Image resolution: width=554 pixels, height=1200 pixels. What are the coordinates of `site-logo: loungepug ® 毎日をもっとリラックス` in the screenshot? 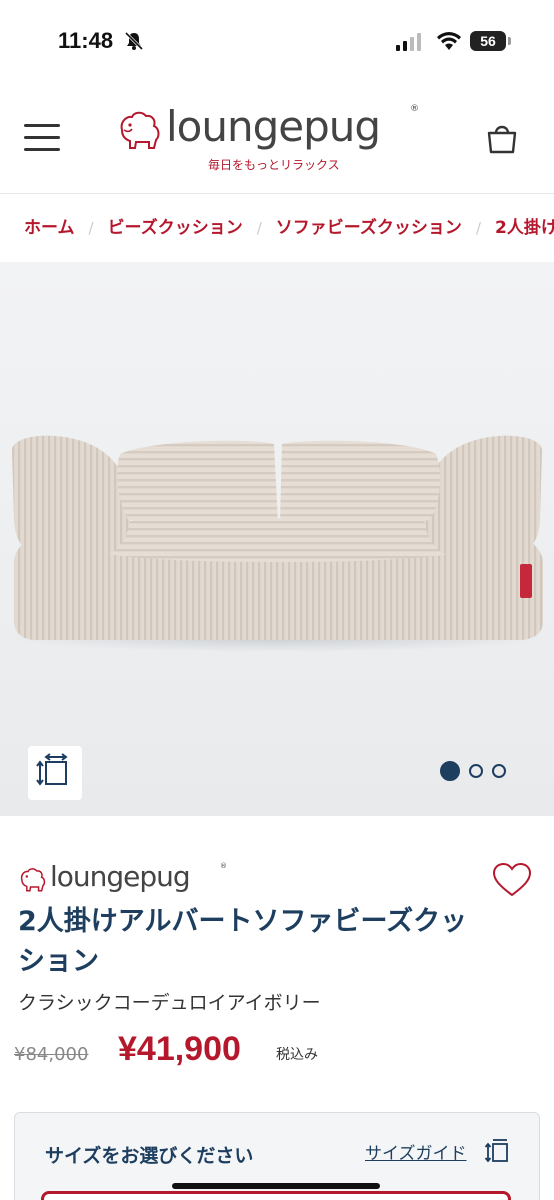 It's located at (271, 137).